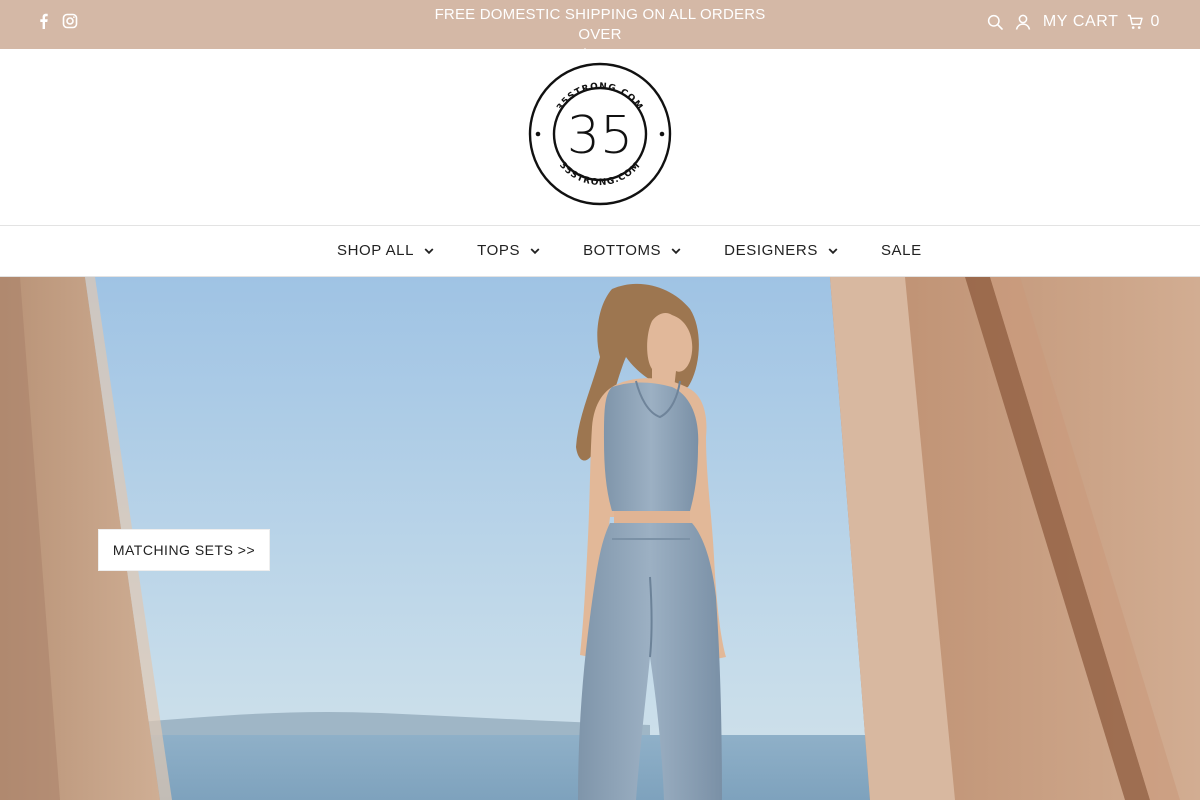 The image size is (1200, 800). What do you see at coordinates (499, 250) in the screenshot?
I see `nav-label: TOPS` at bounding box center [499, 250].